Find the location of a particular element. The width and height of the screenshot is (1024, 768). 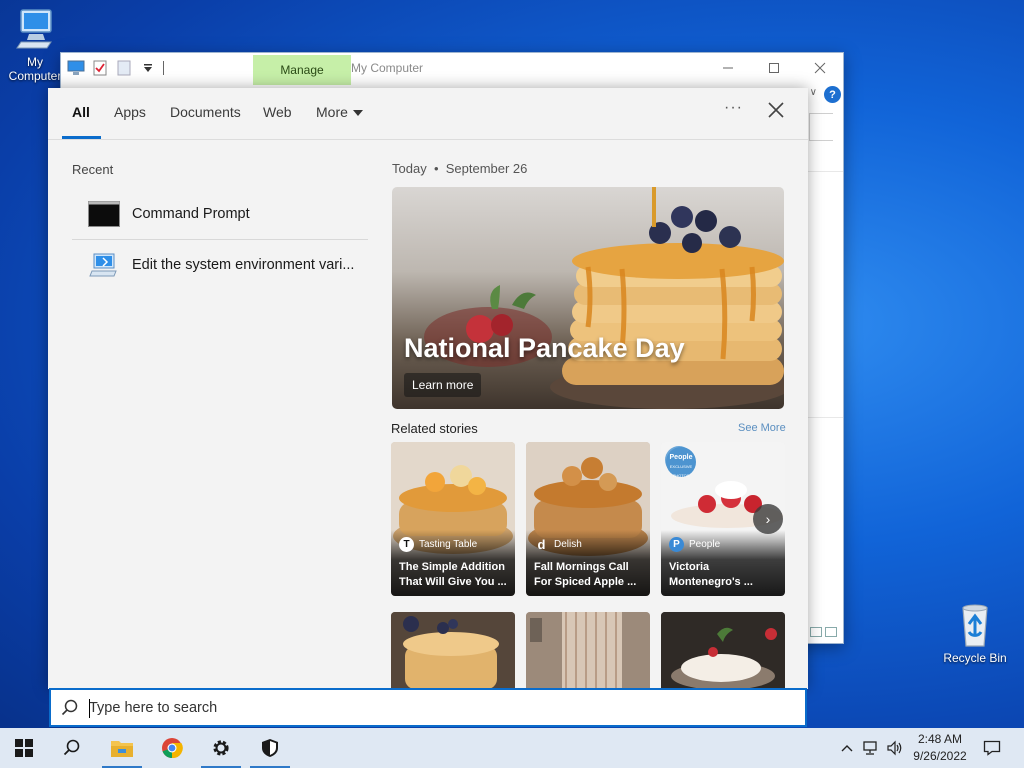

source-logo-icon: P is located at coordinates (676, 544).